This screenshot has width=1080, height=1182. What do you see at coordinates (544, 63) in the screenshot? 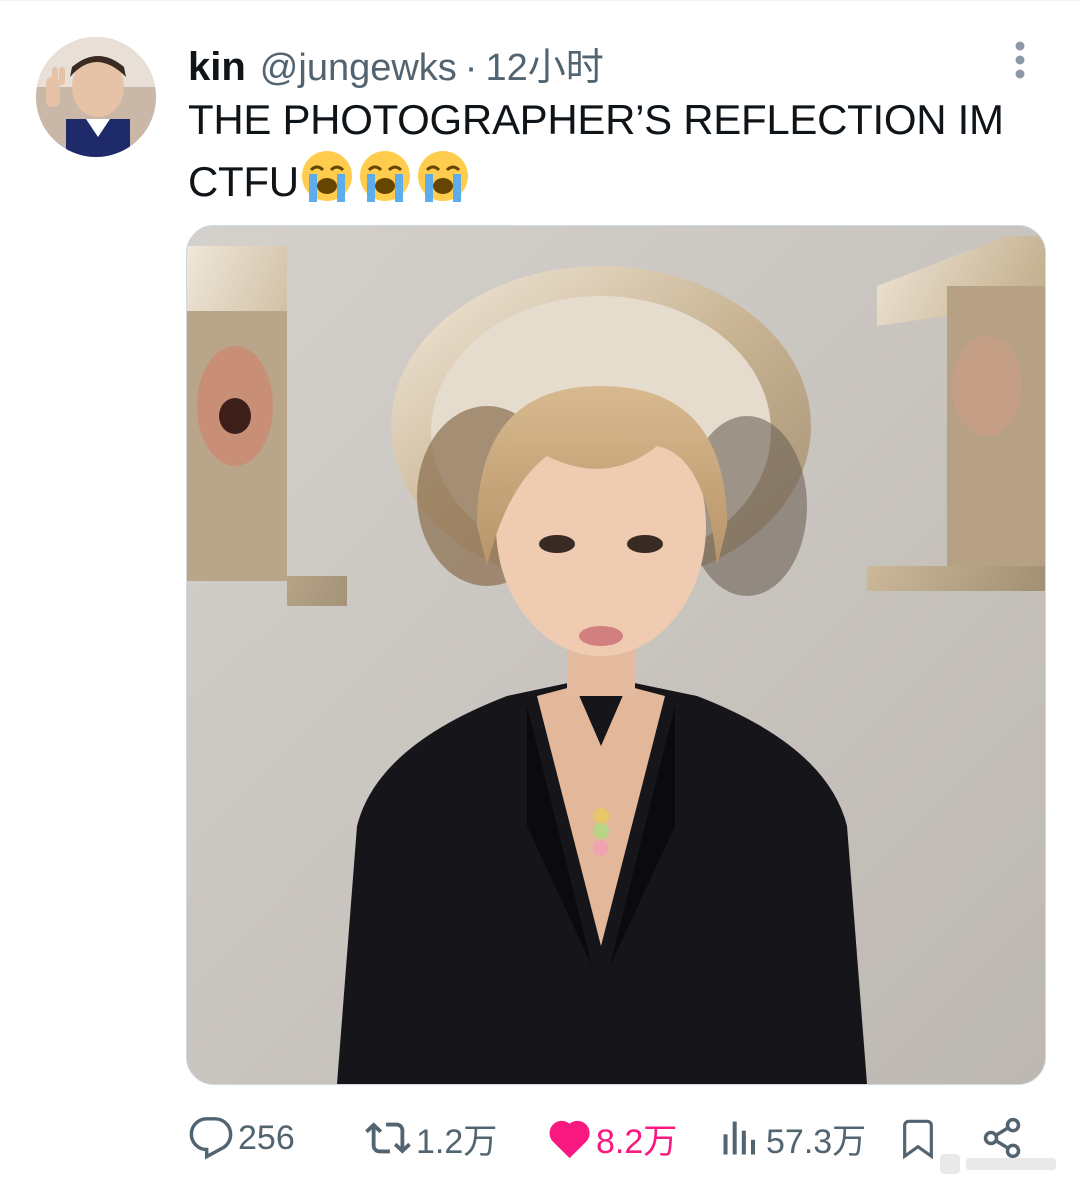
I see `timestamp: 12小时` at bounding box center [544, 63].